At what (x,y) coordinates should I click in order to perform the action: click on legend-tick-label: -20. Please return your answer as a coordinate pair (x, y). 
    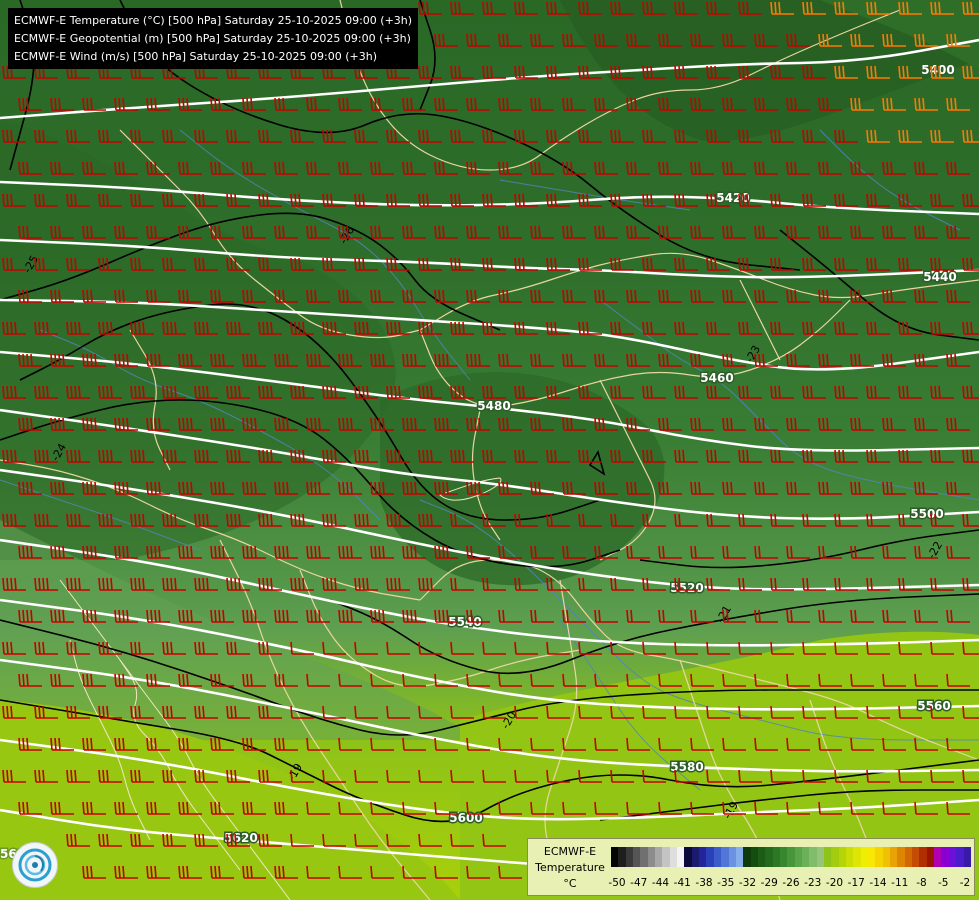
    Looking at the image, I should click on (834, 883).